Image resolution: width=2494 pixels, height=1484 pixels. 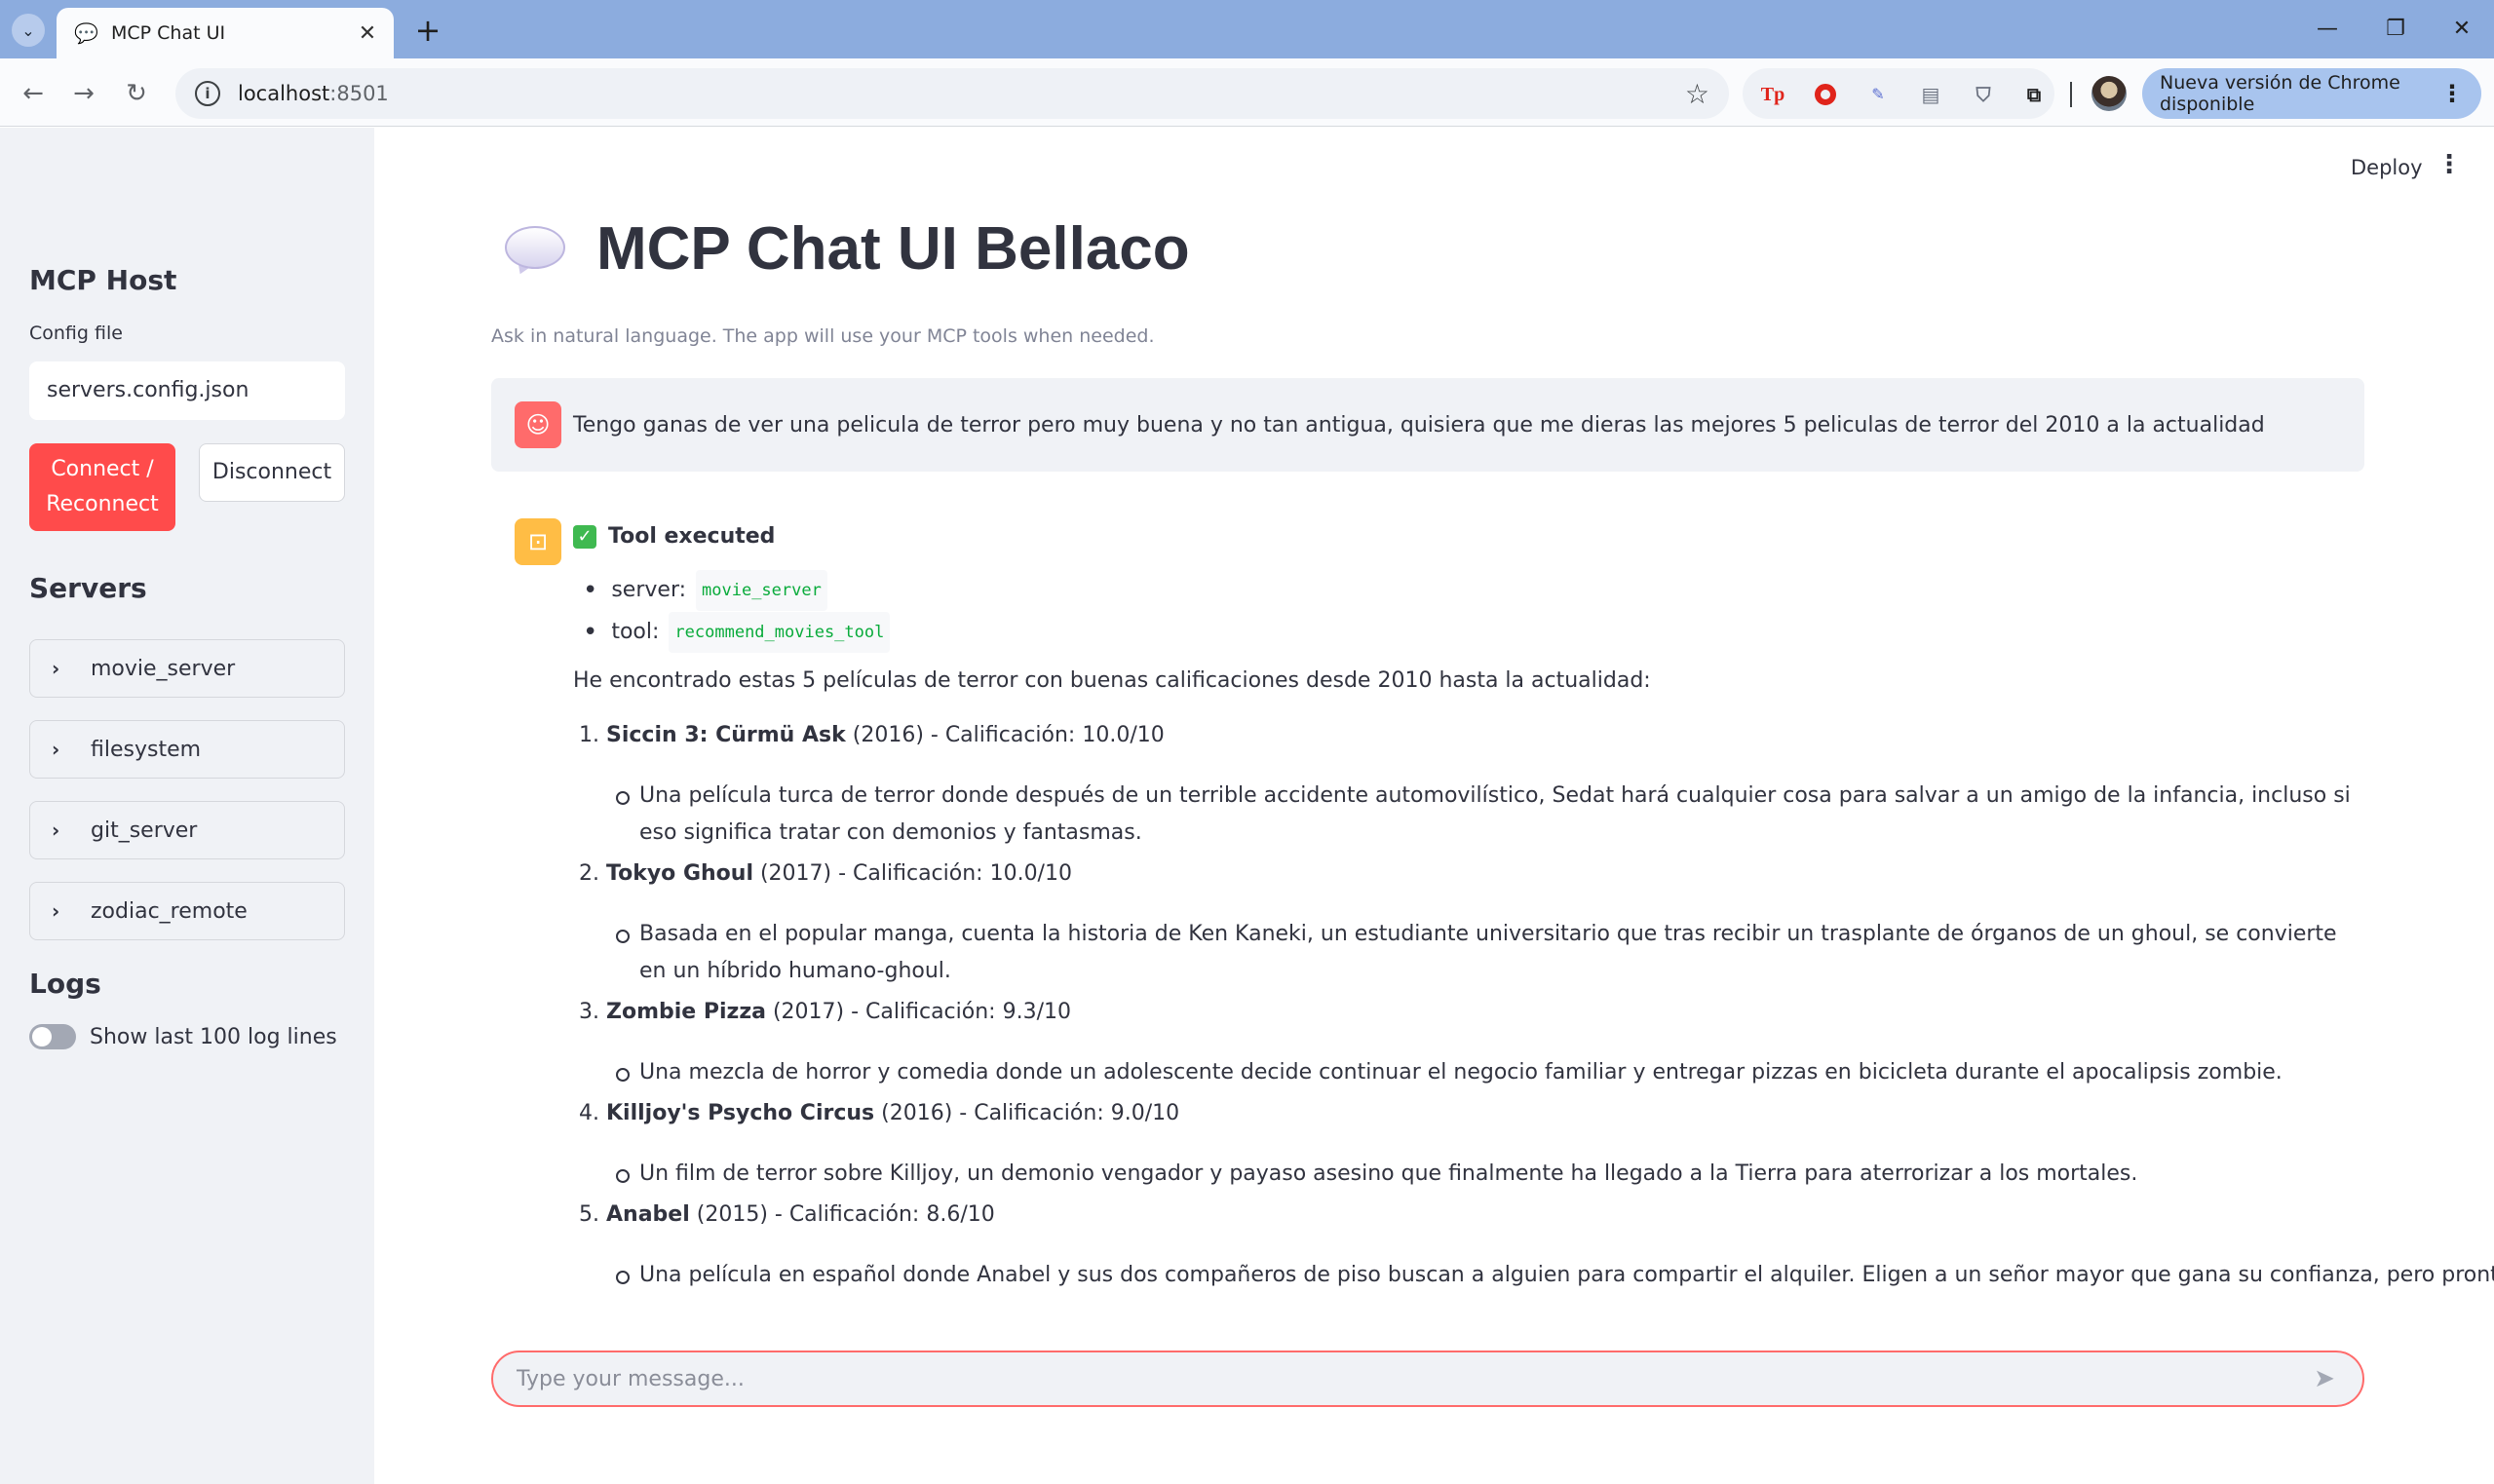 I want to click on server-expander-git-server: › git_server, so click(x=187, y=830).